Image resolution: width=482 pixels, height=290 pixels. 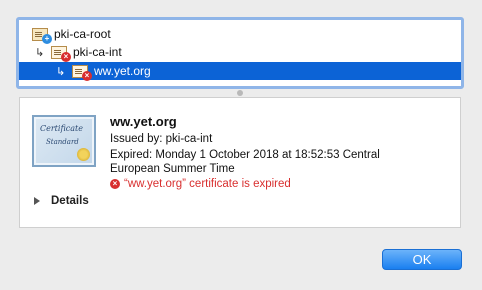 What do you see at coordinates (200, 184) in the screenshot?
I see `error-message: × “ww.yet.org” certificate is expired` at bounding box center [200, 184].